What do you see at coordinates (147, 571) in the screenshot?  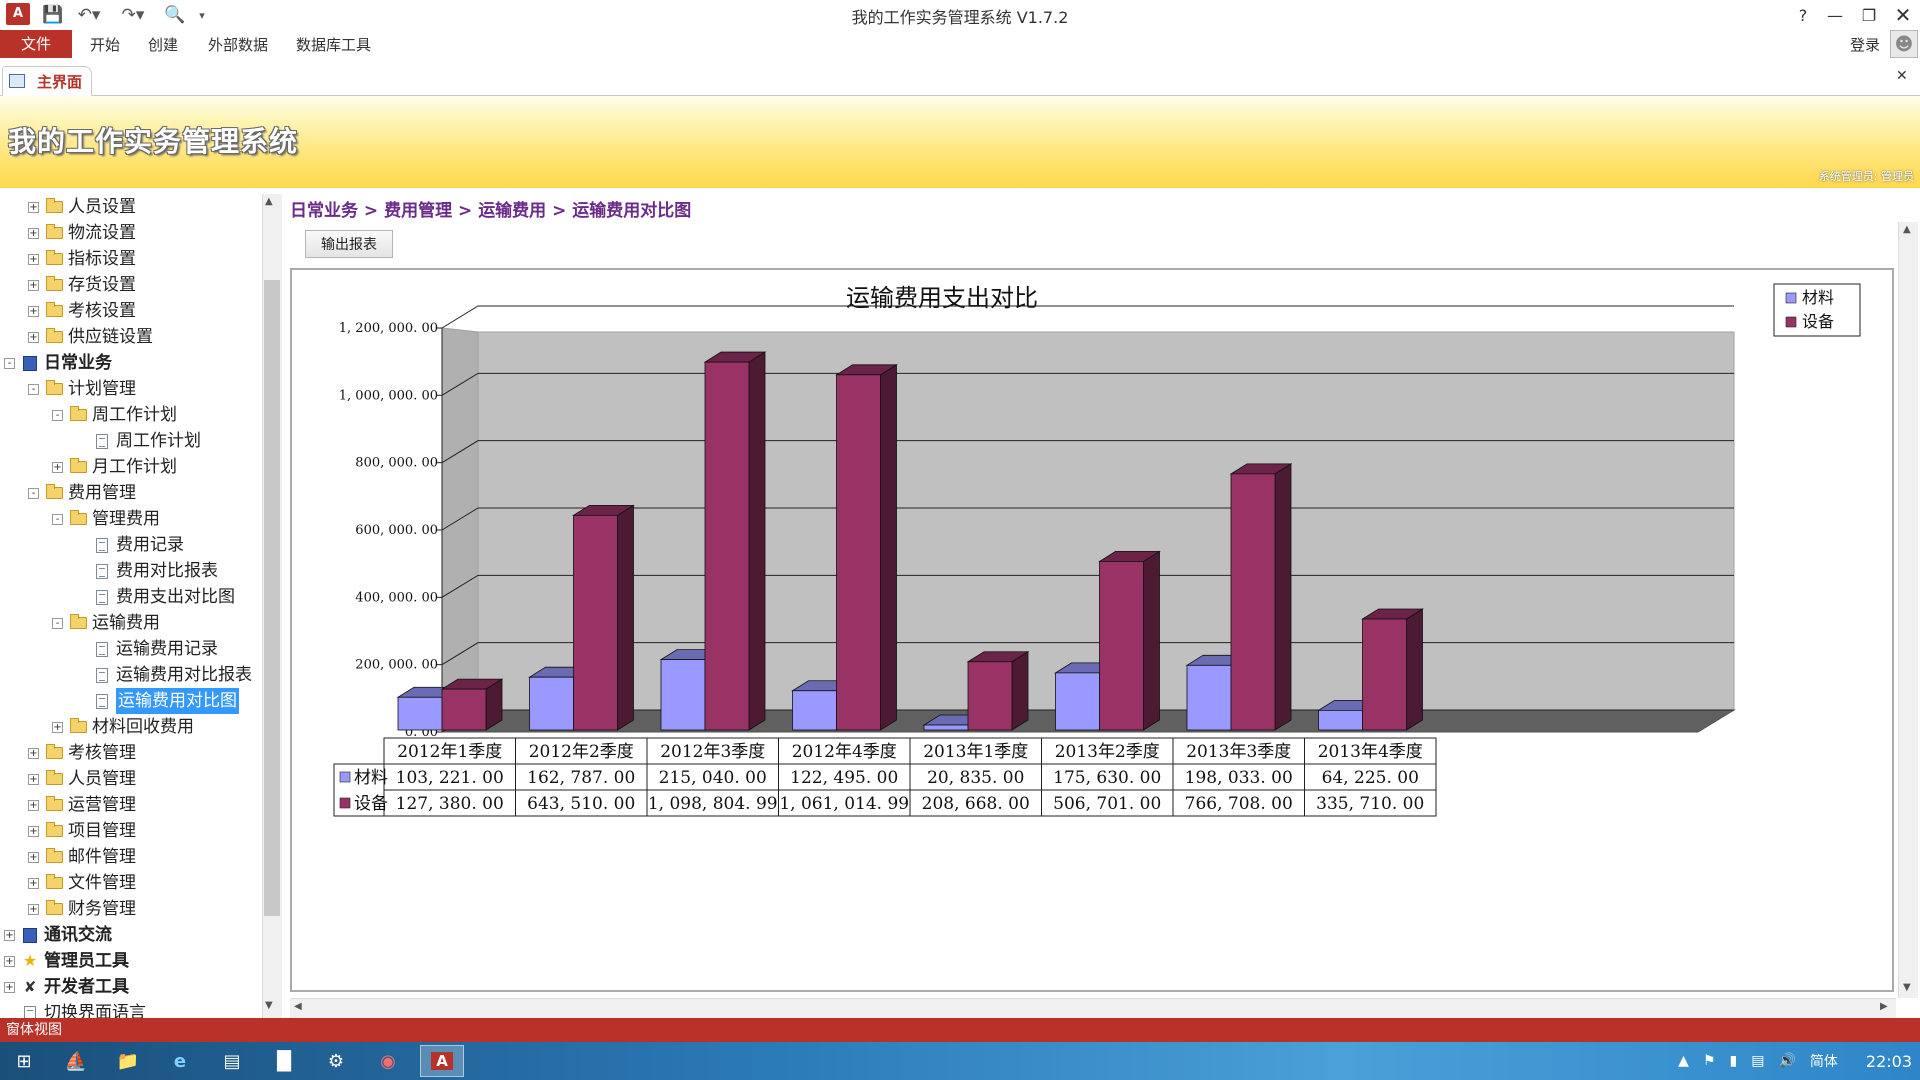 I see `tree-node: 费用对比报表` at bounding box center [147, 571].